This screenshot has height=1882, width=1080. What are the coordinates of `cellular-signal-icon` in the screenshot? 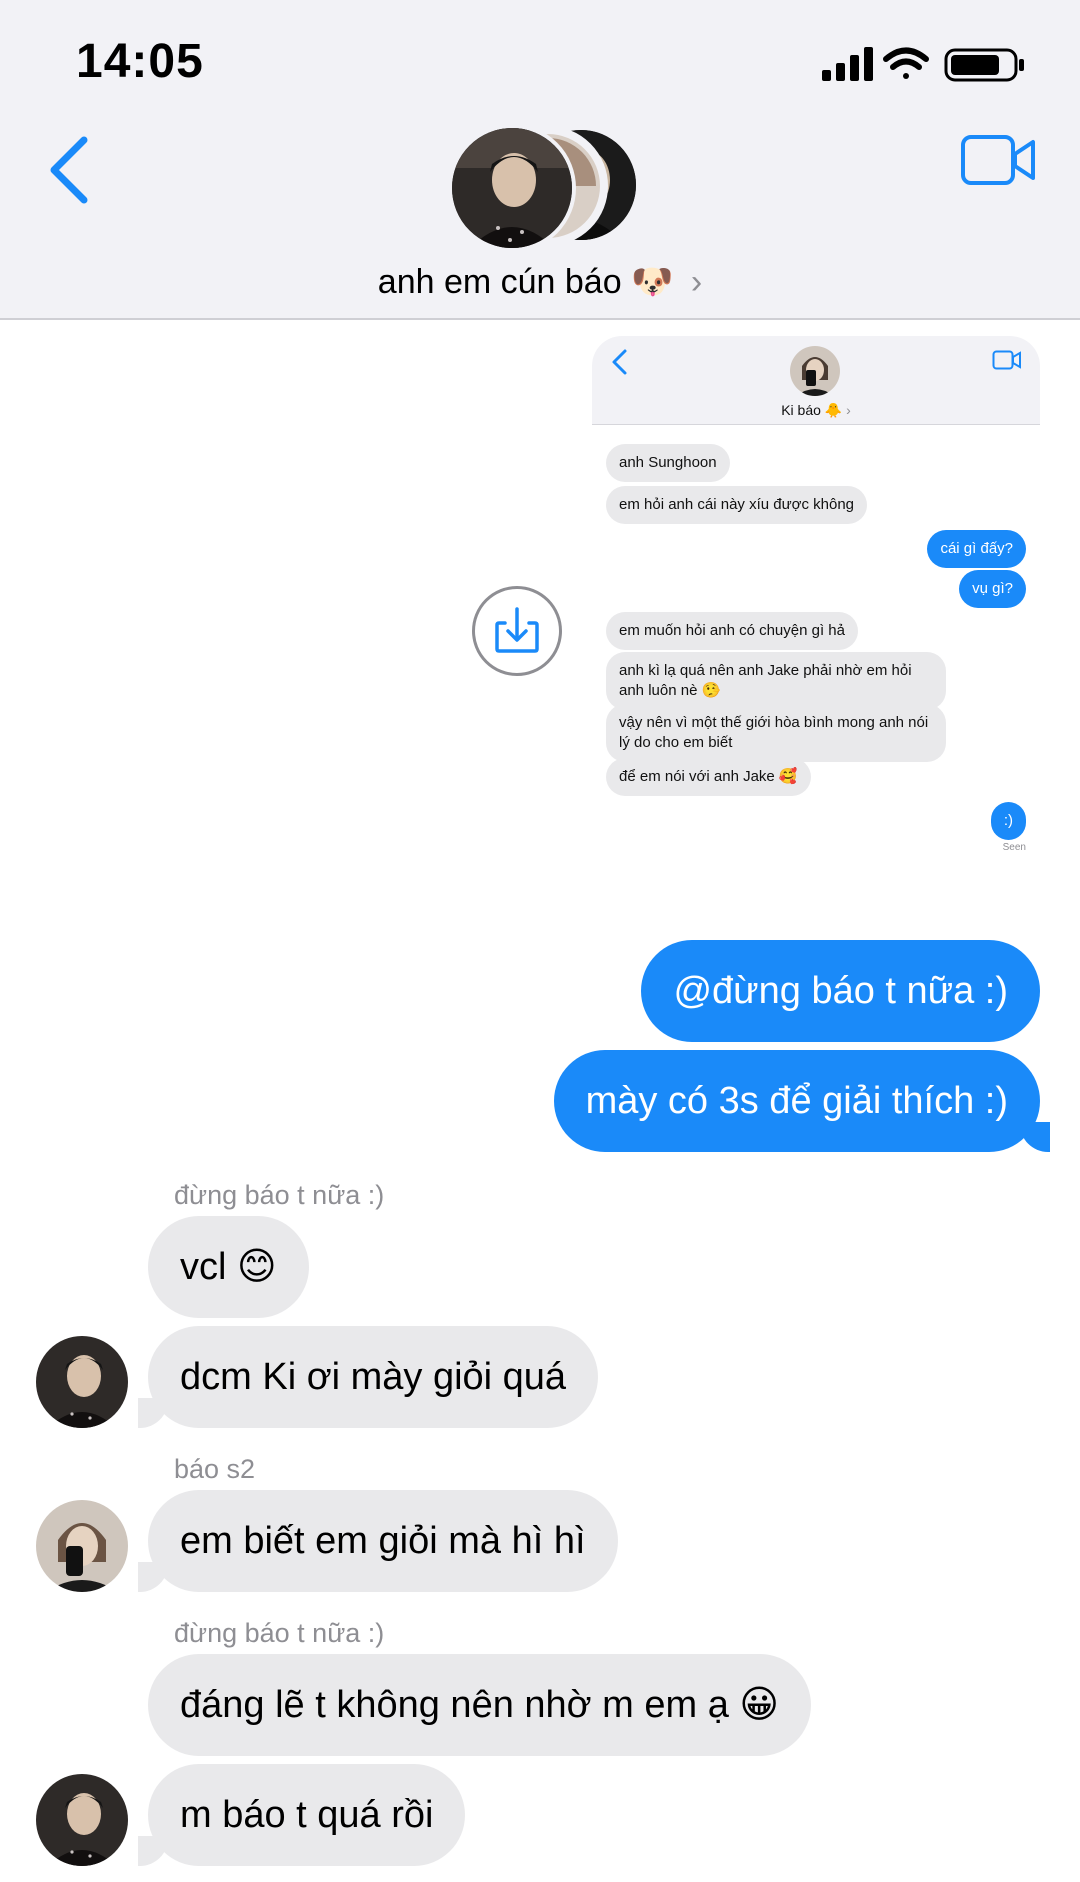 It's located at (847, 64).